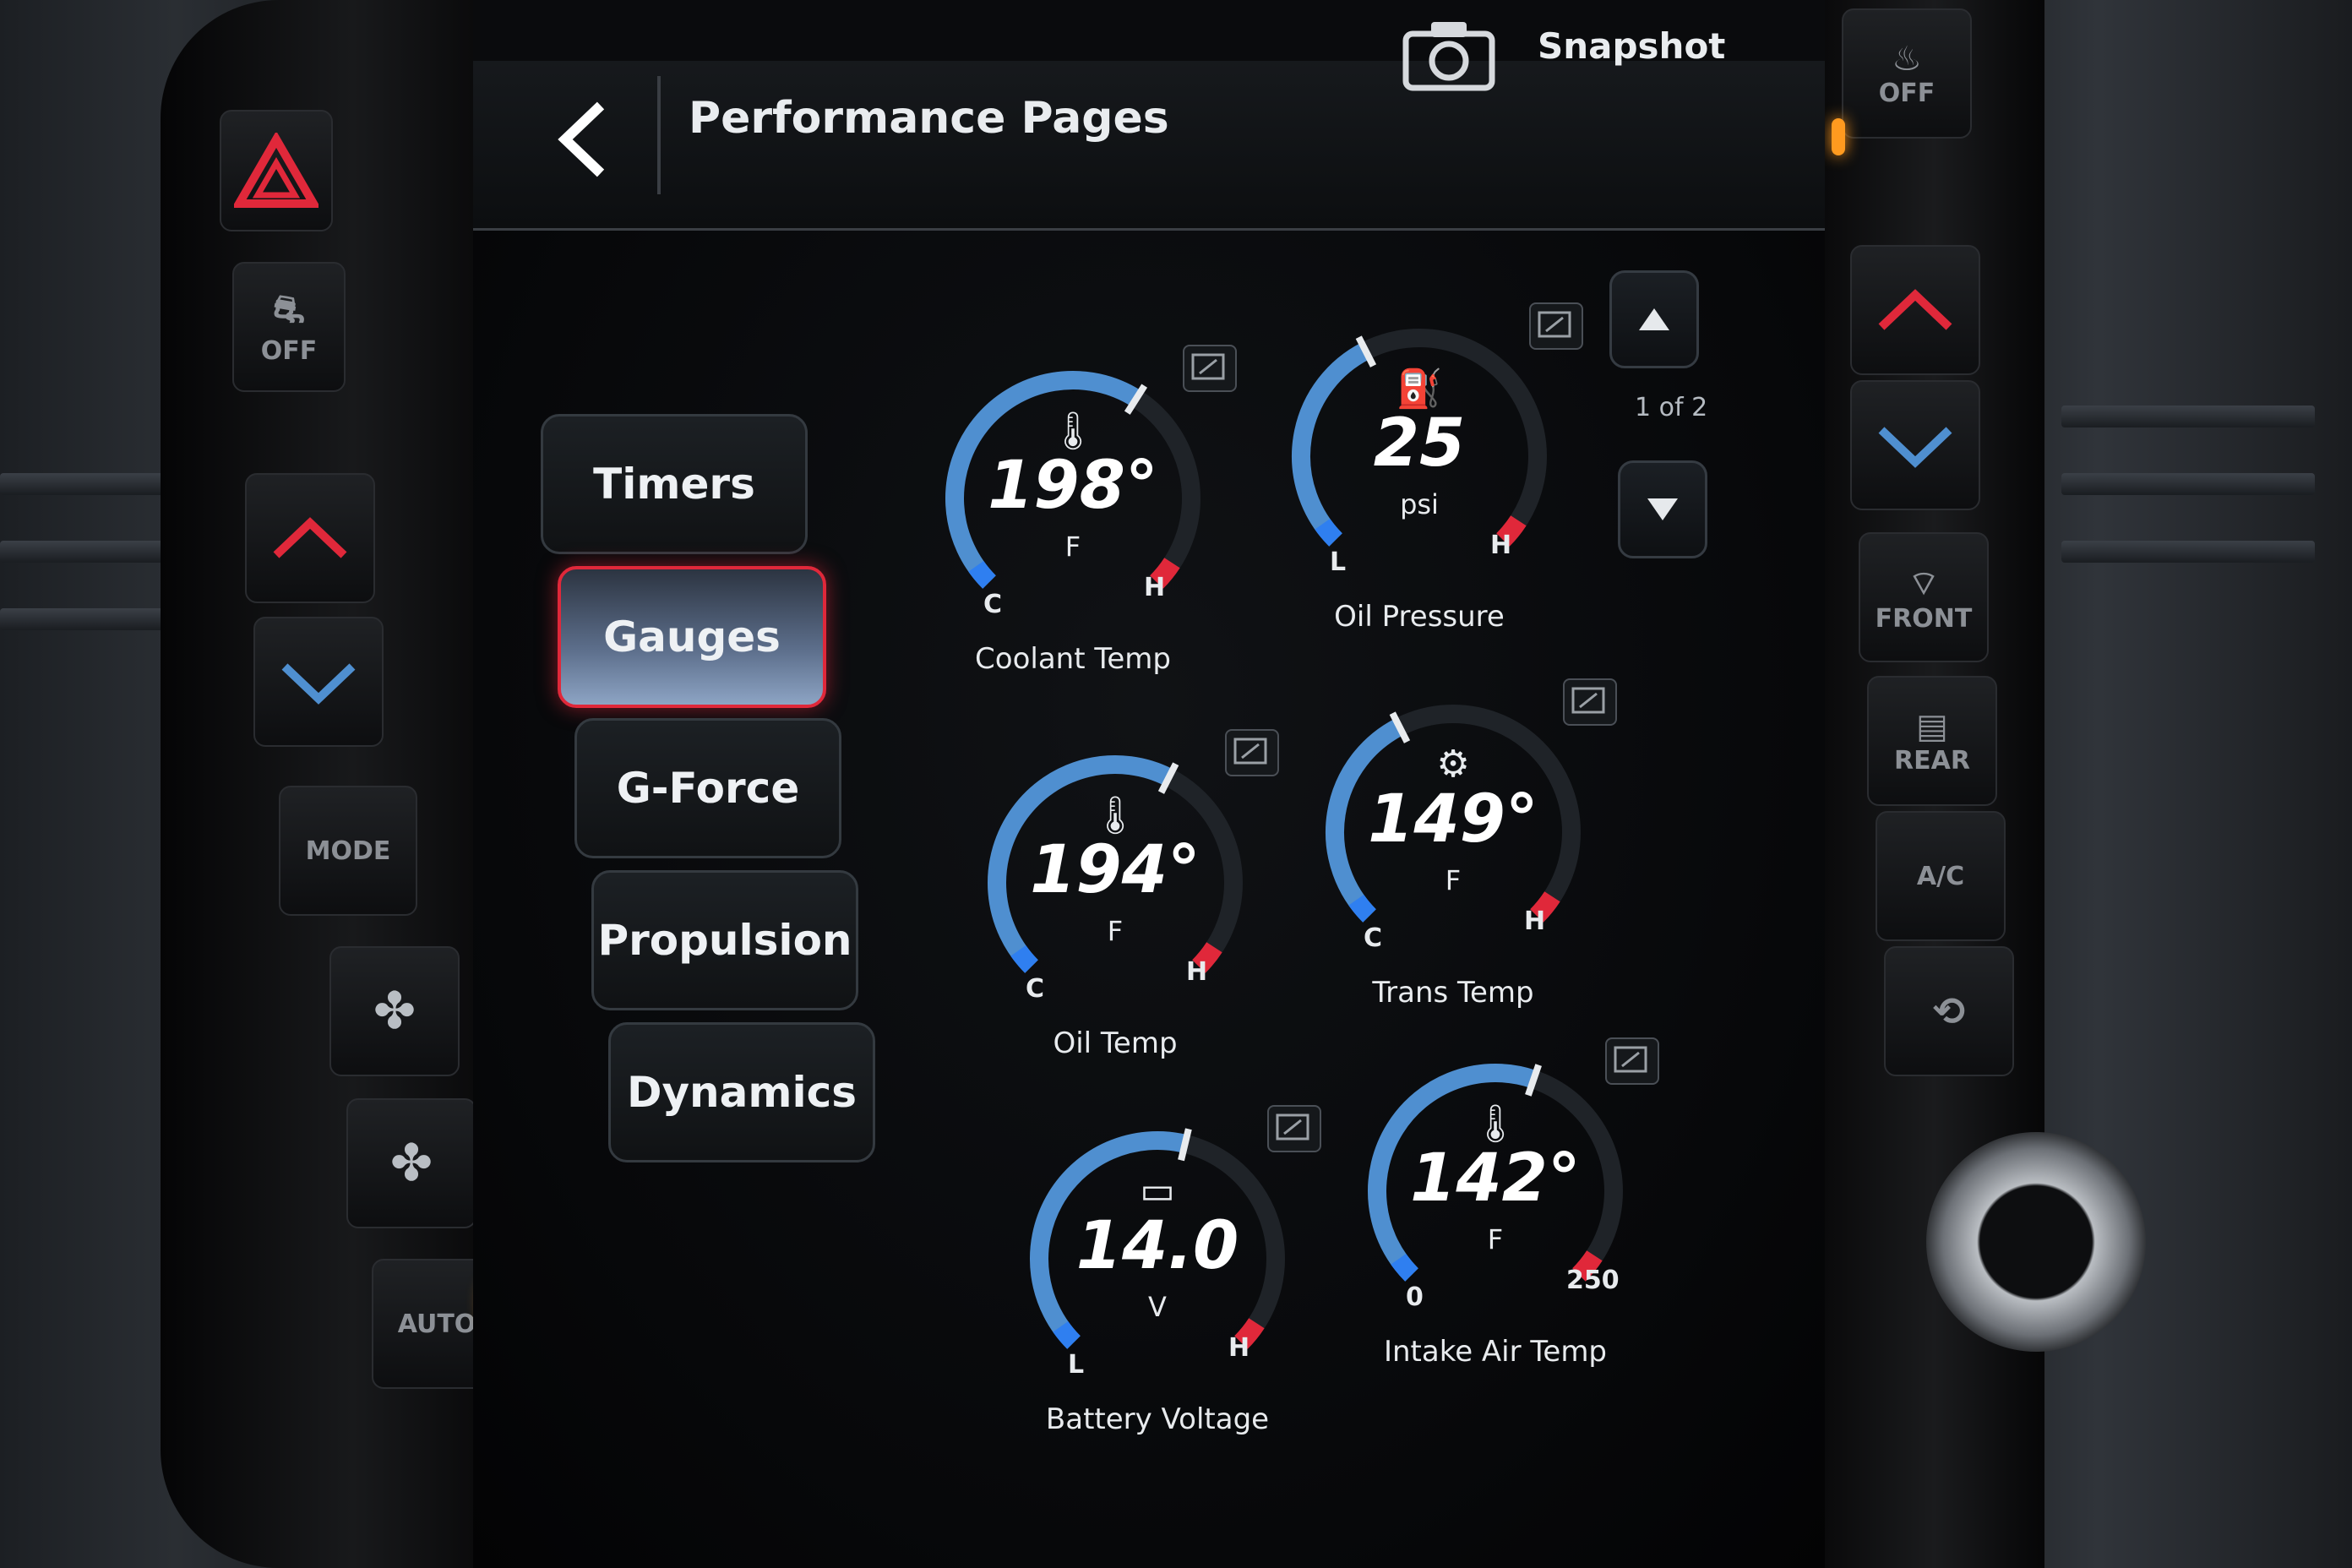 Image resolution: width=2352 pixels, height=1568 pixels. I want to click on passenger-temp-up-button, so click(1915, 310).